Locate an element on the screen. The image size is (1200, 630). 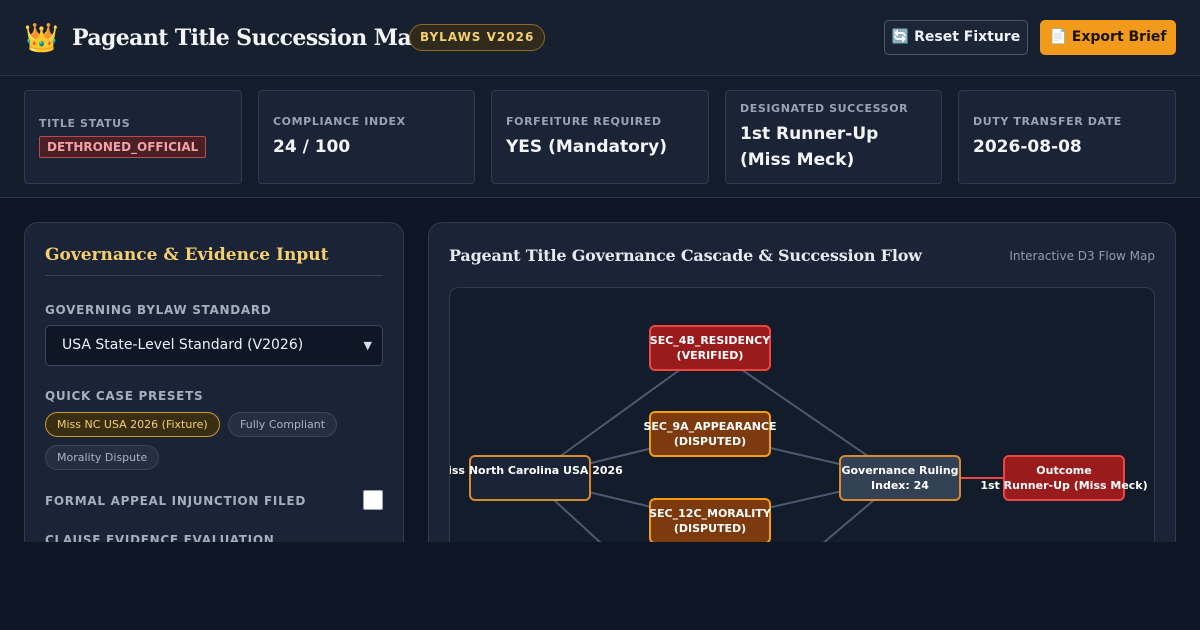
preset-chip-fixture: Miss NC USA 2026 (Fixture) is located at coordinates (132, 424).